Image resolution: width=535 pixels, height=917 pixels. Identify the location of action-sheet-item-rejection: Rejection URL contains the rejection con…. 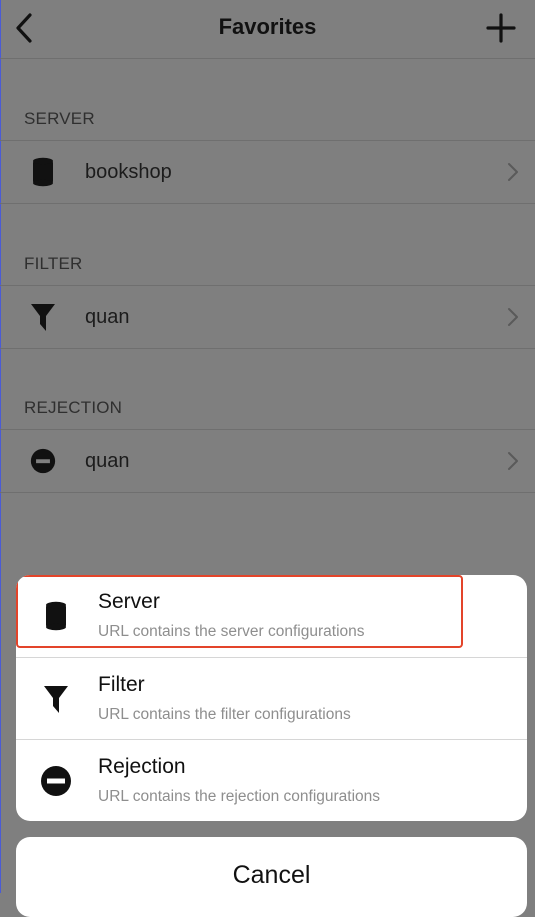
(271, 780).